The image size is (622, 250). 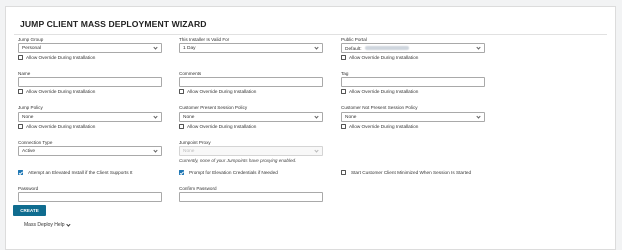 What do you see at coordinates (90, 48) in the screenshot?
I see `jump-group-select: Personal` at bounding box center [90, 48].